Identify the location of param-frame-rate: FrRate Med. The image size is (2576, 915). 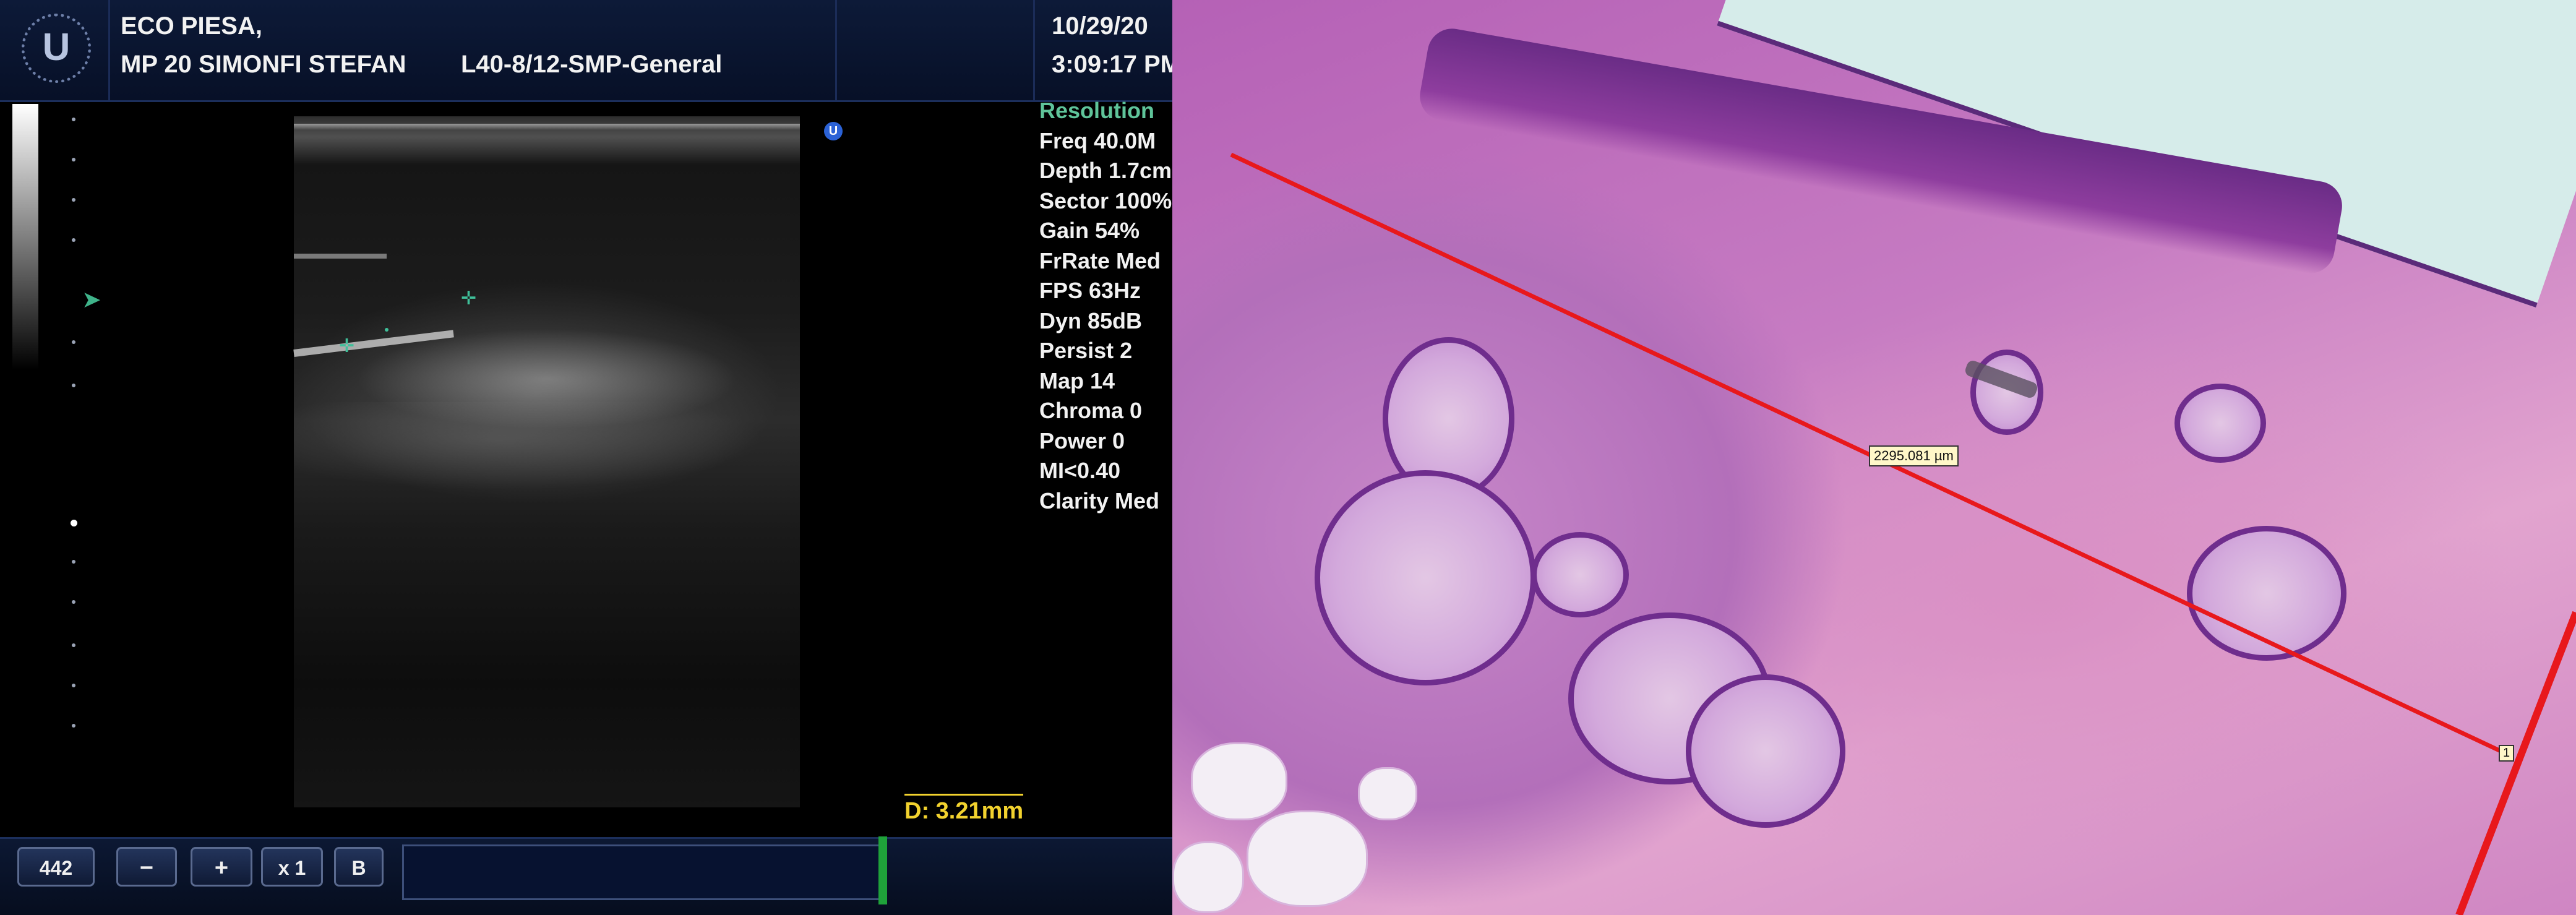
(1100, 260).